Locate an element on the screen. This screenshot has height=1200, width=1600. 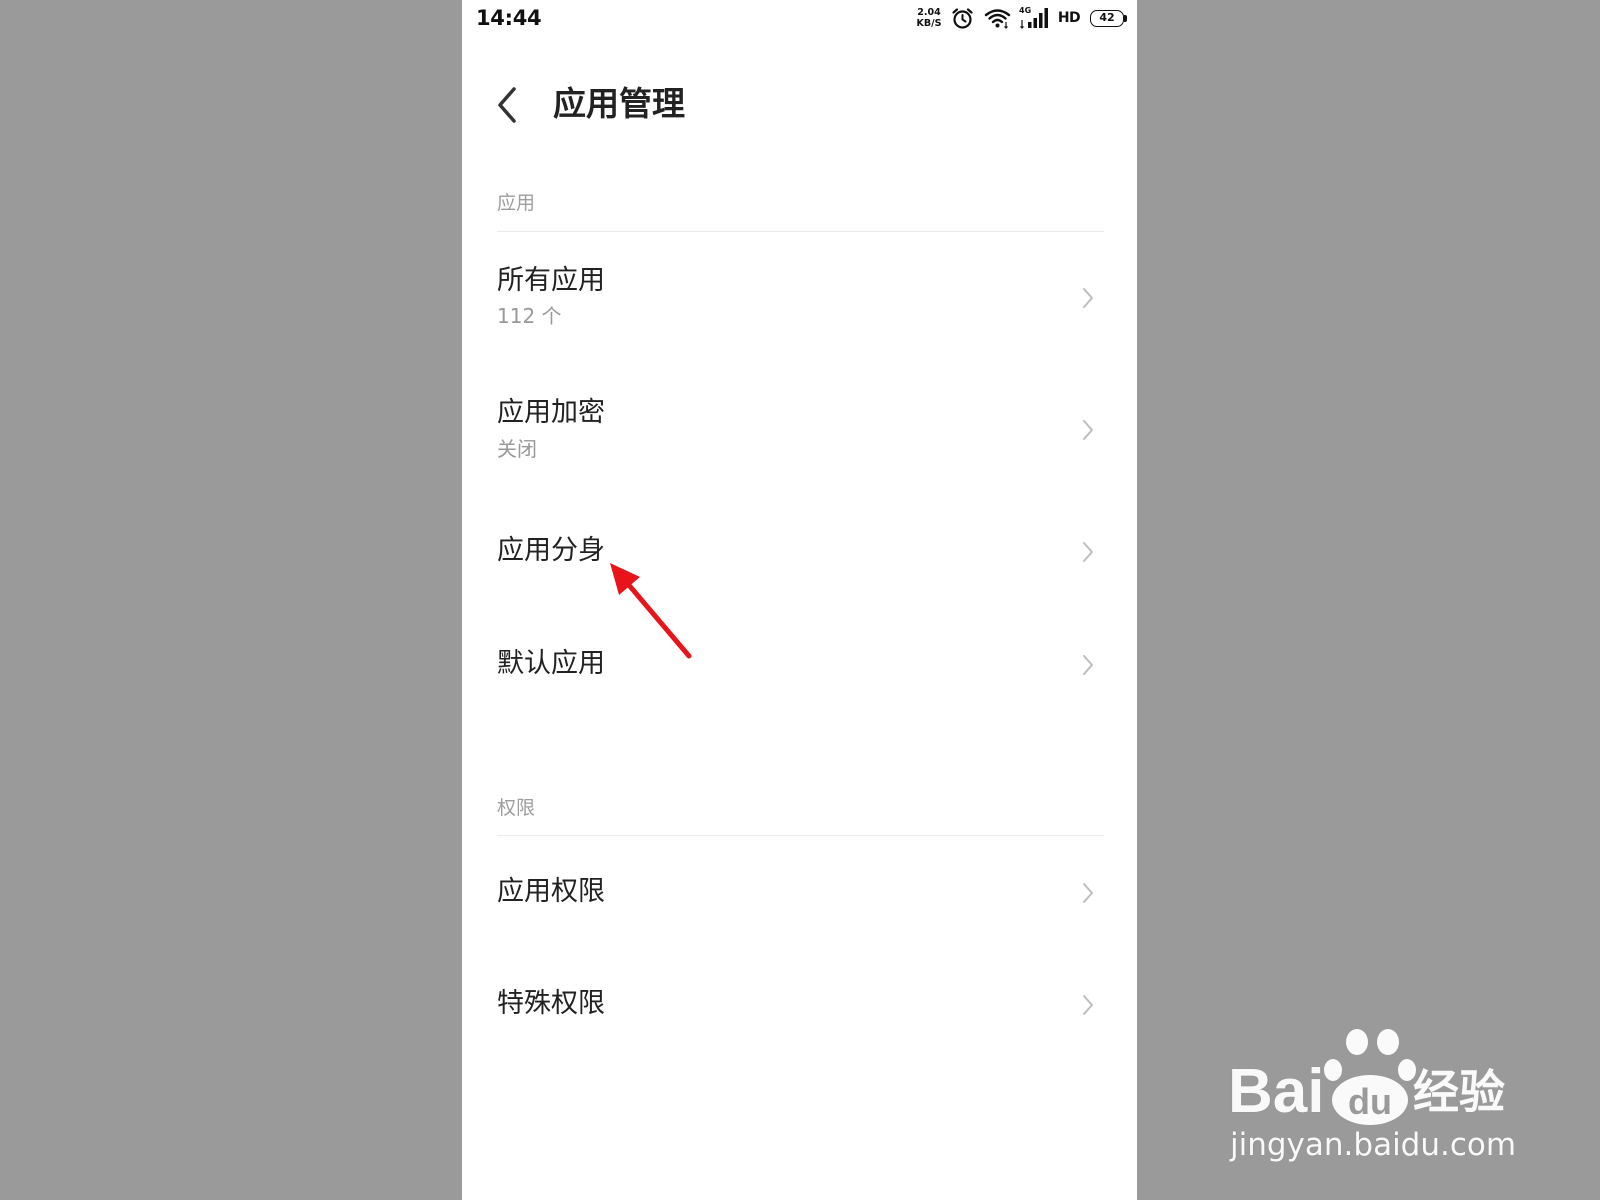
cellular-signal-icon is located at coordinates (1034, 18).